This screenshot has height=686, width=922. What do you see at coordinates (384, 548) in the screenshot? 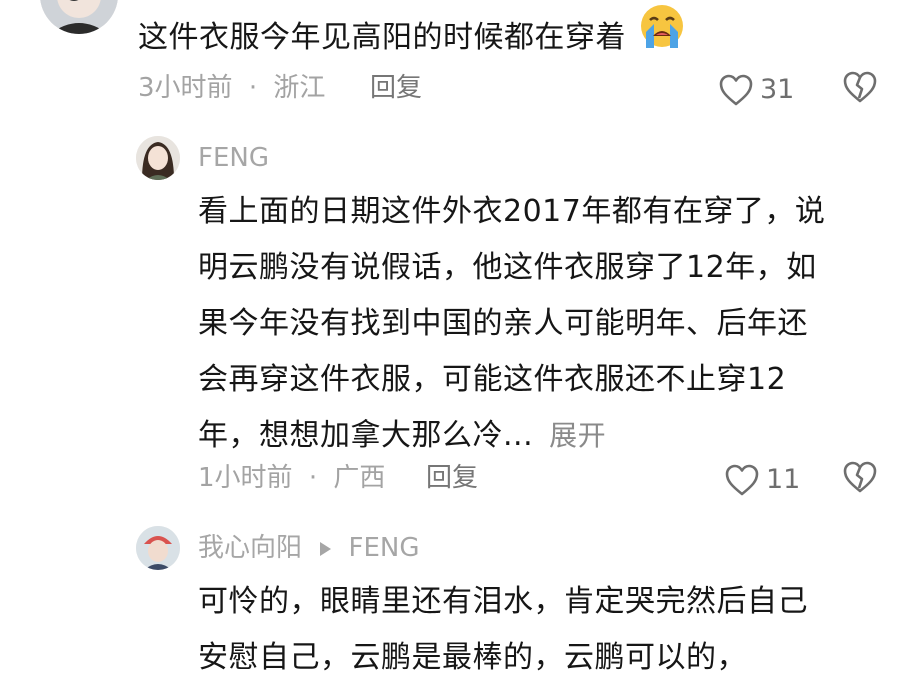
I see `reply-to-username: FENG` at bounding box center [384, 548].